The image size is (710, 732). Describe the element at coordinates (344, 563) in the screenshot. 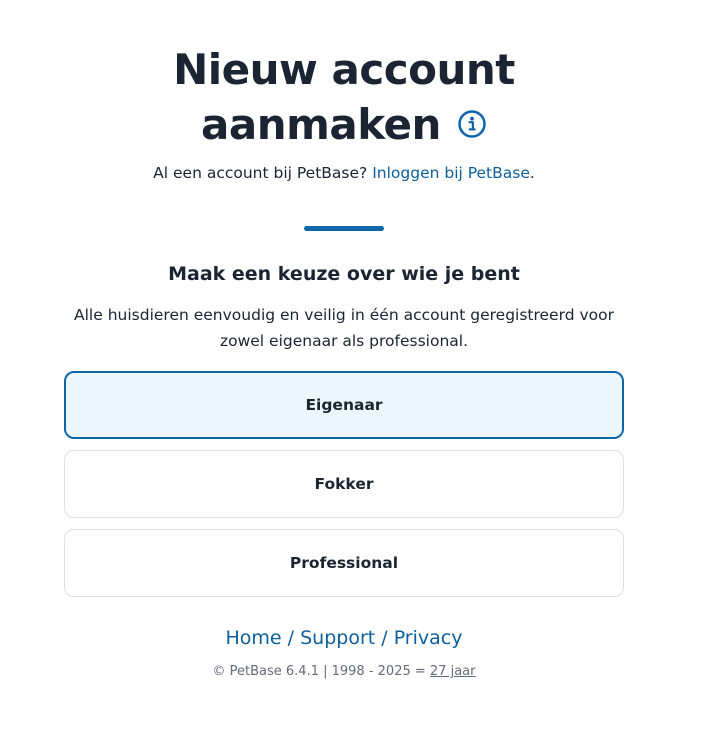

I see `option-professional-button: Professional` at that location.